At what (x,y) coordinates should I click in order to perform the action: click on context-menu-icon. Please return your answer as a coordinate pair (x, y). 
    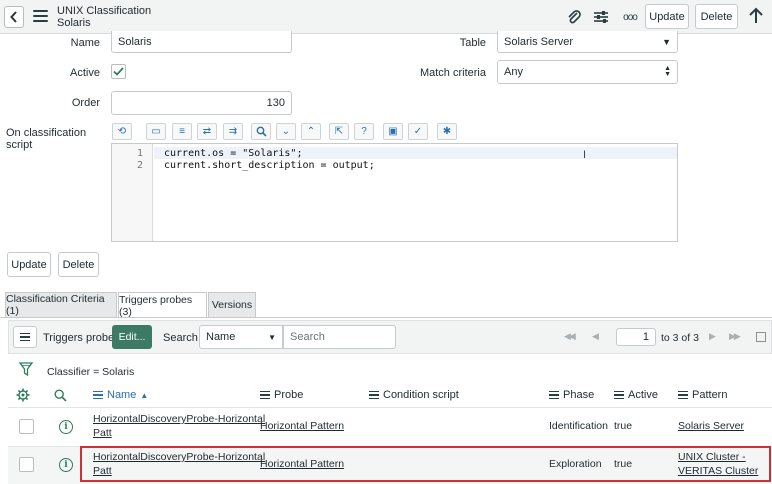
    Looking at the image, I should click on (40, 16).